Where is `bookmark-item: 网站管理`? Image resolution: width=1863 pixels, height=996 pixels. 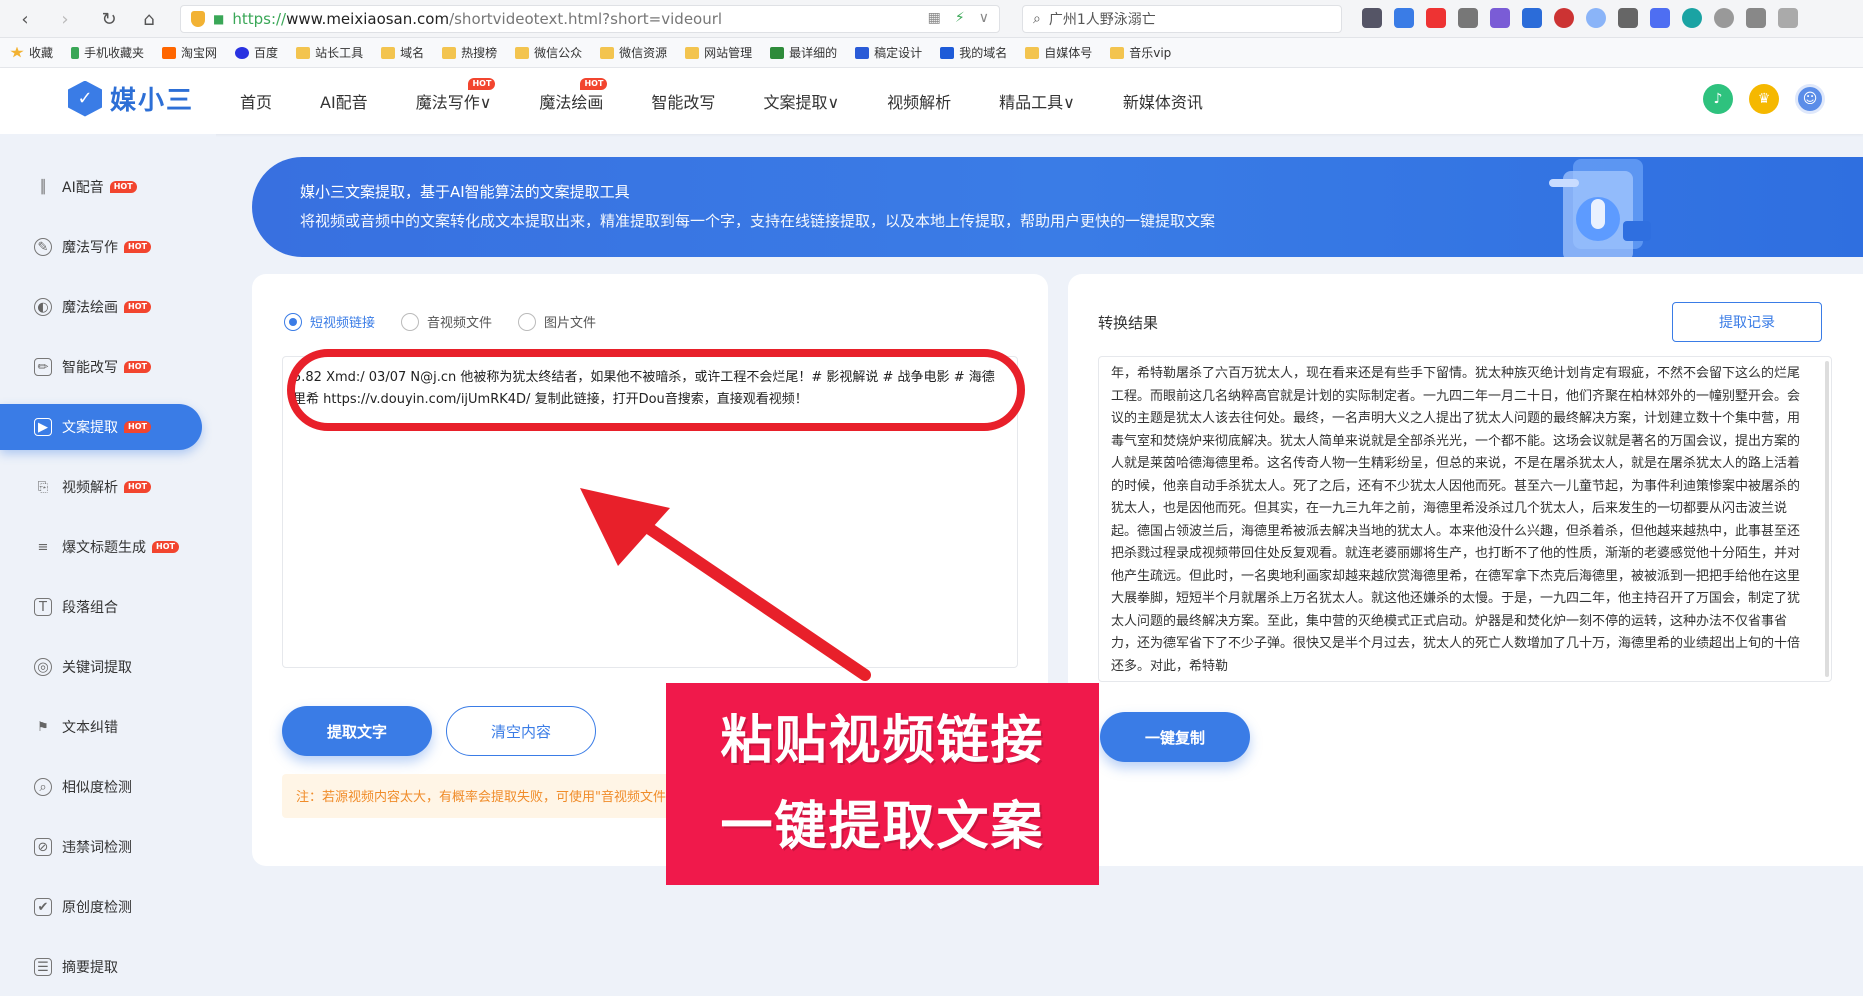 bookmark-item: 网站管理 is located at coordinates (718, 52).